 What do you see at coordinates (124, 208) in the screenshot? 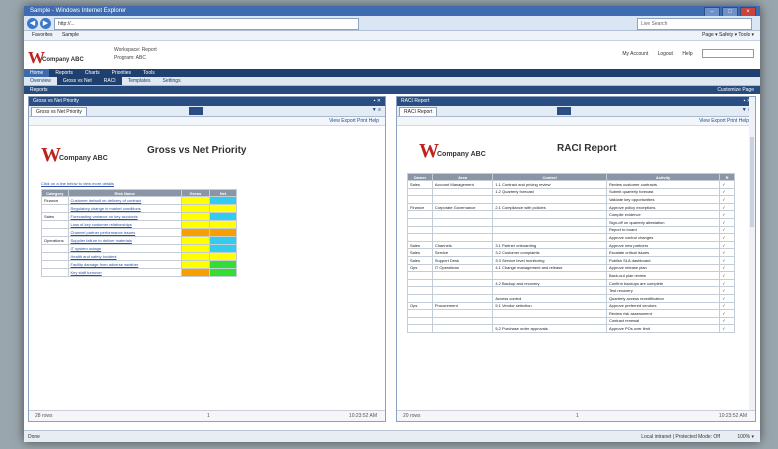
I see `risk-name-link: Regulatory change in market conditions` at bounding box center [124, 208].